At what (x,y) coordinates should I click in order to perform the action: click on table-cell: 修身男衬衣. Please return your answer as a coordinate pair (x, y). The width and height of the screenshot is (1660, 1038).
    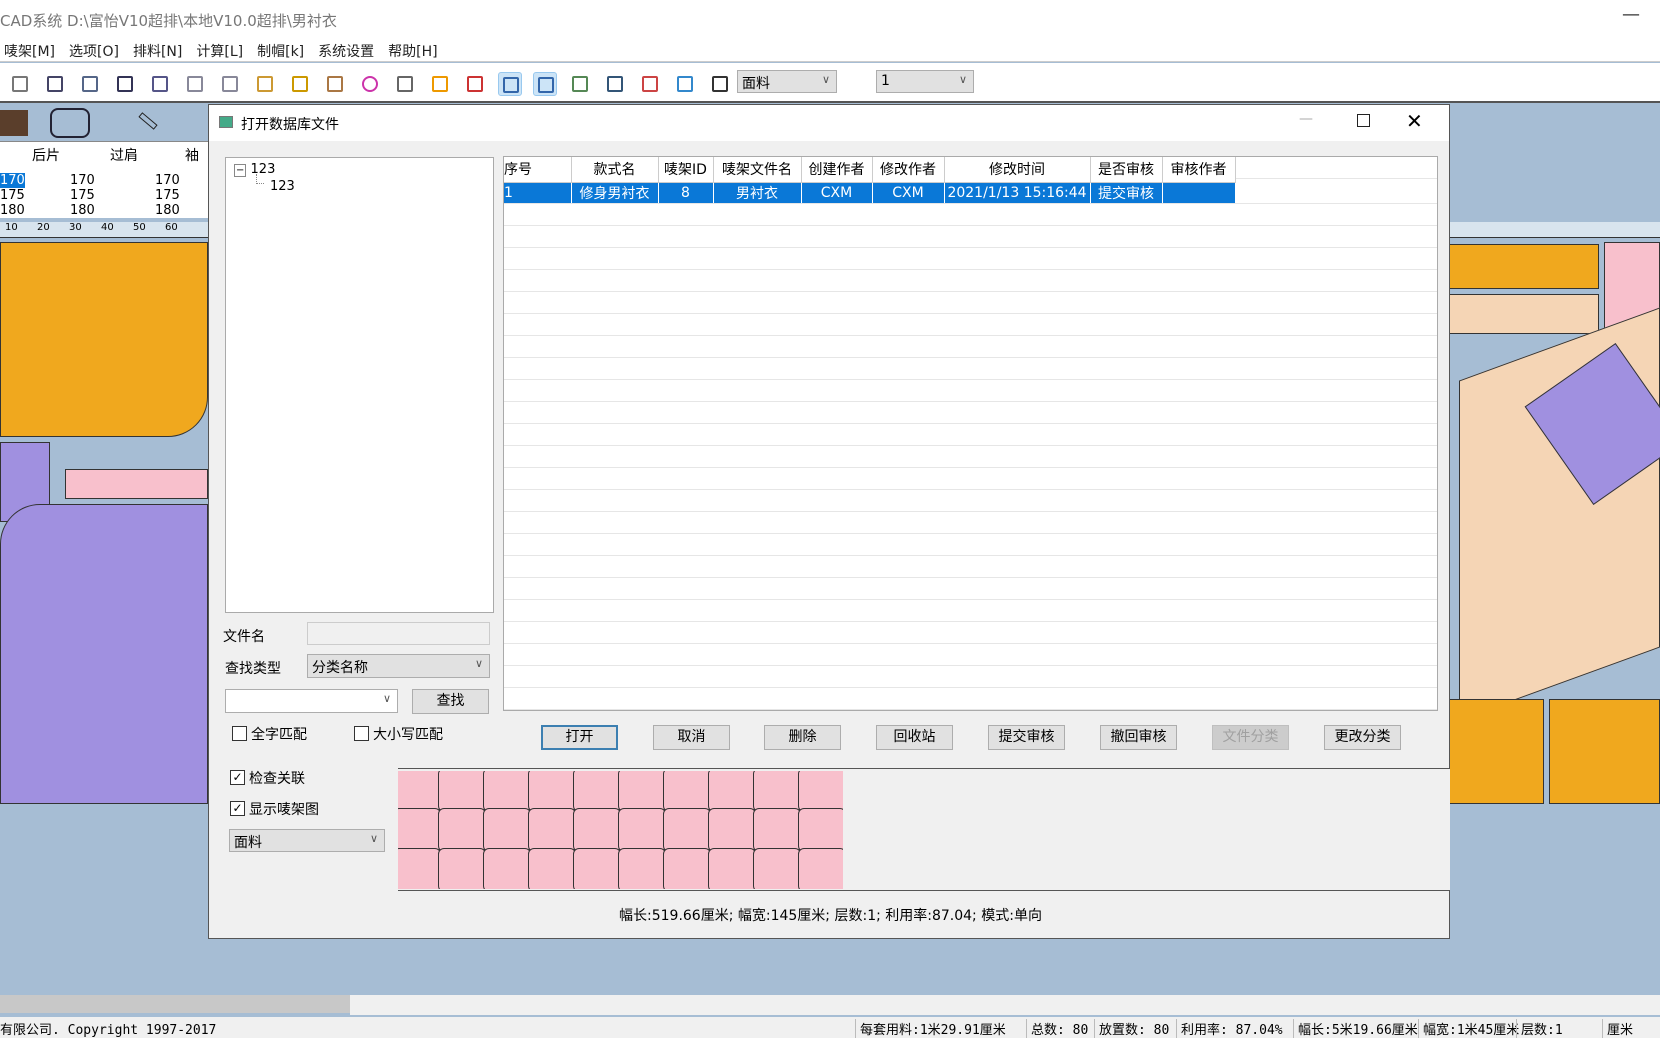
    Looking at the image, I should click on (615, 193).